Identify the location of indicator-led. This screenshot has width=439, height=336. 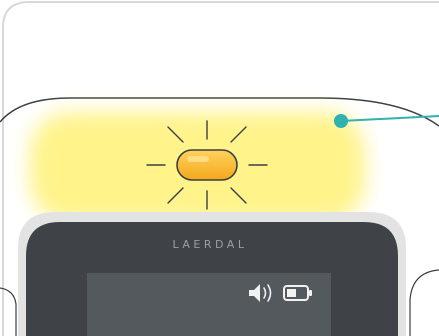
(207, 165).